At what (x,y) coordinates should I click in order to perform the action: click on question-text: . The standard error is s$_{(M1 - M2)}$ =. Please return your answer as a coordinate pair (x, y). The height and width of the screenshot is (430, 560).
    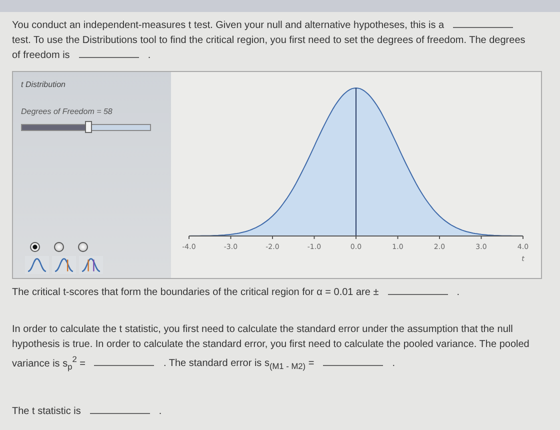
    Looking at the image, I should click on (238, 365).